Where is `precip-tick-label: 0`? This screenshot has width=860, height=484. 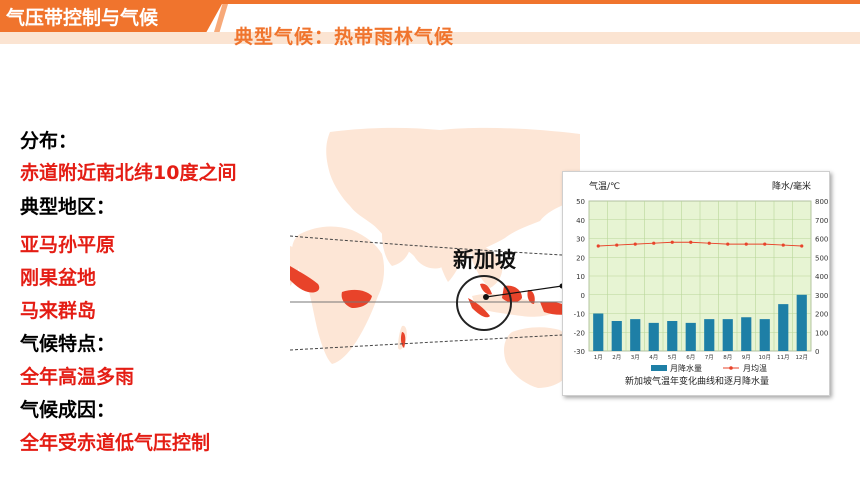
precip-tick-label: 0 is located at coordinates (817, 352).